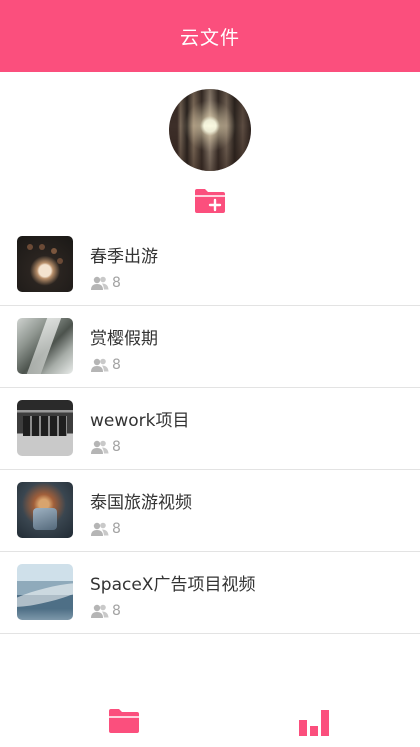  I want to click on folder-plus-icon, so click(210, 201).